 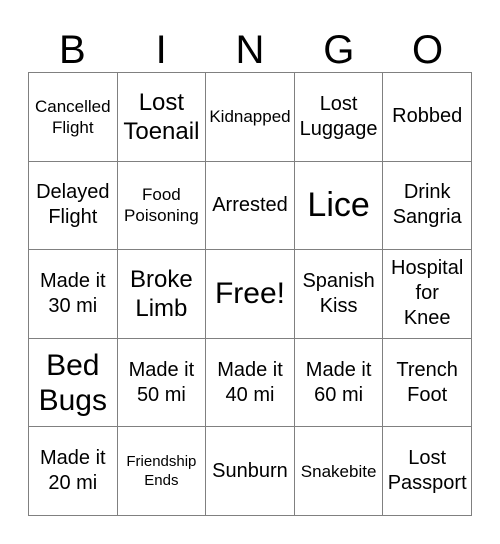 I want to click on bingo-cell-label: Cancelled Flight, so click(x=72, y=116).